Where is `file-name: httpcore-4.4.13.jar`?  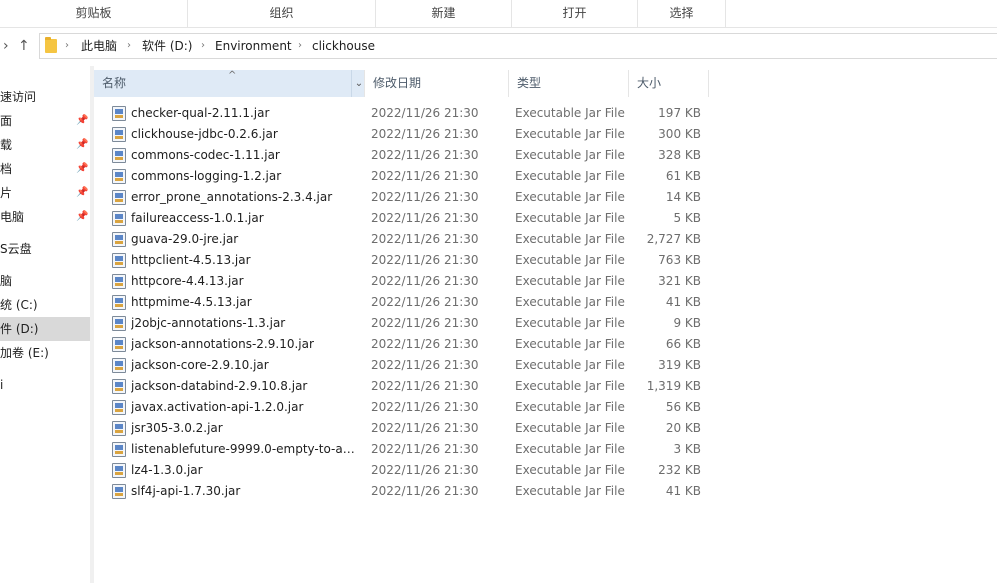
file-name: httpcore-4.4.13.jar is located at coordinates (187, 281).